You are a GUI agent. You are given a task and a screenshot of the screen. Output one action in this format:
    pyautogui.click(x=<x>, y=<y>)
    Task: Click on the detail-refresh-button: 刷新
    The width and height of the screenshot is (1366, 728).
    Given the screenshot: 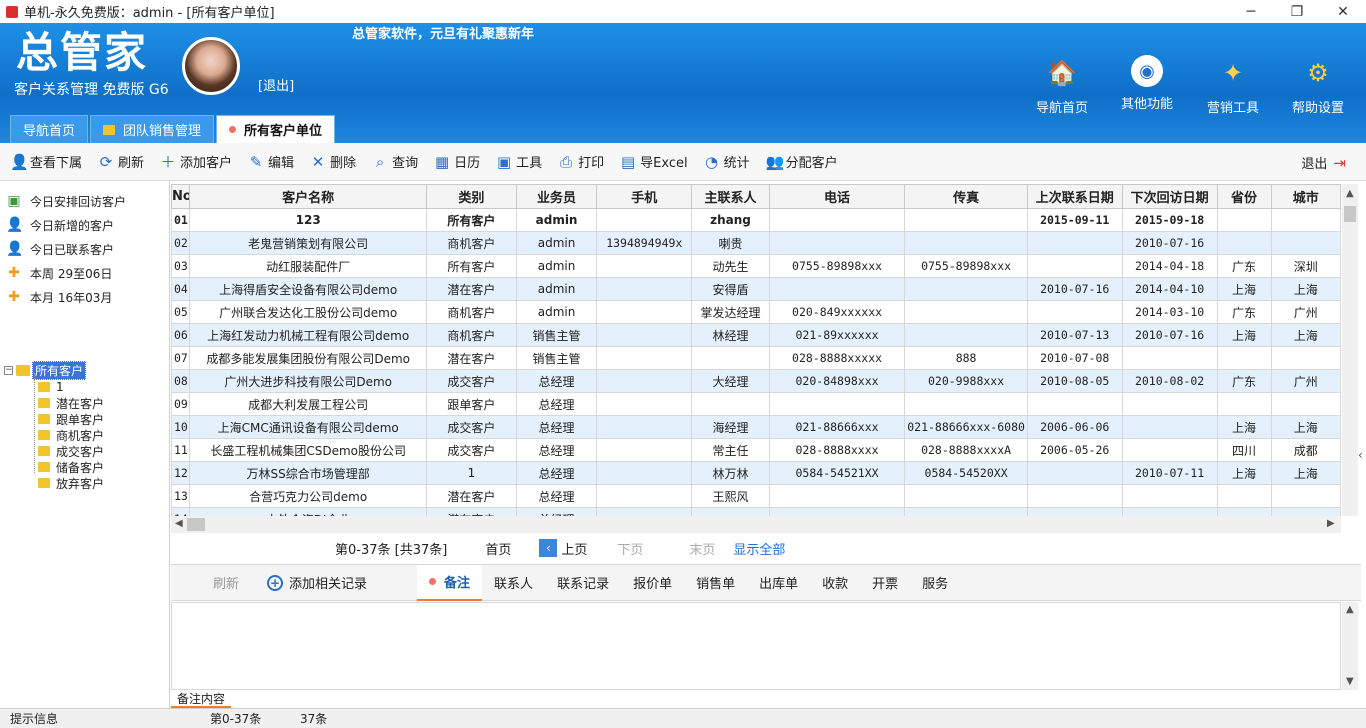 What is the action you would take?
    pyautogui.click(x=226, y=582)
    